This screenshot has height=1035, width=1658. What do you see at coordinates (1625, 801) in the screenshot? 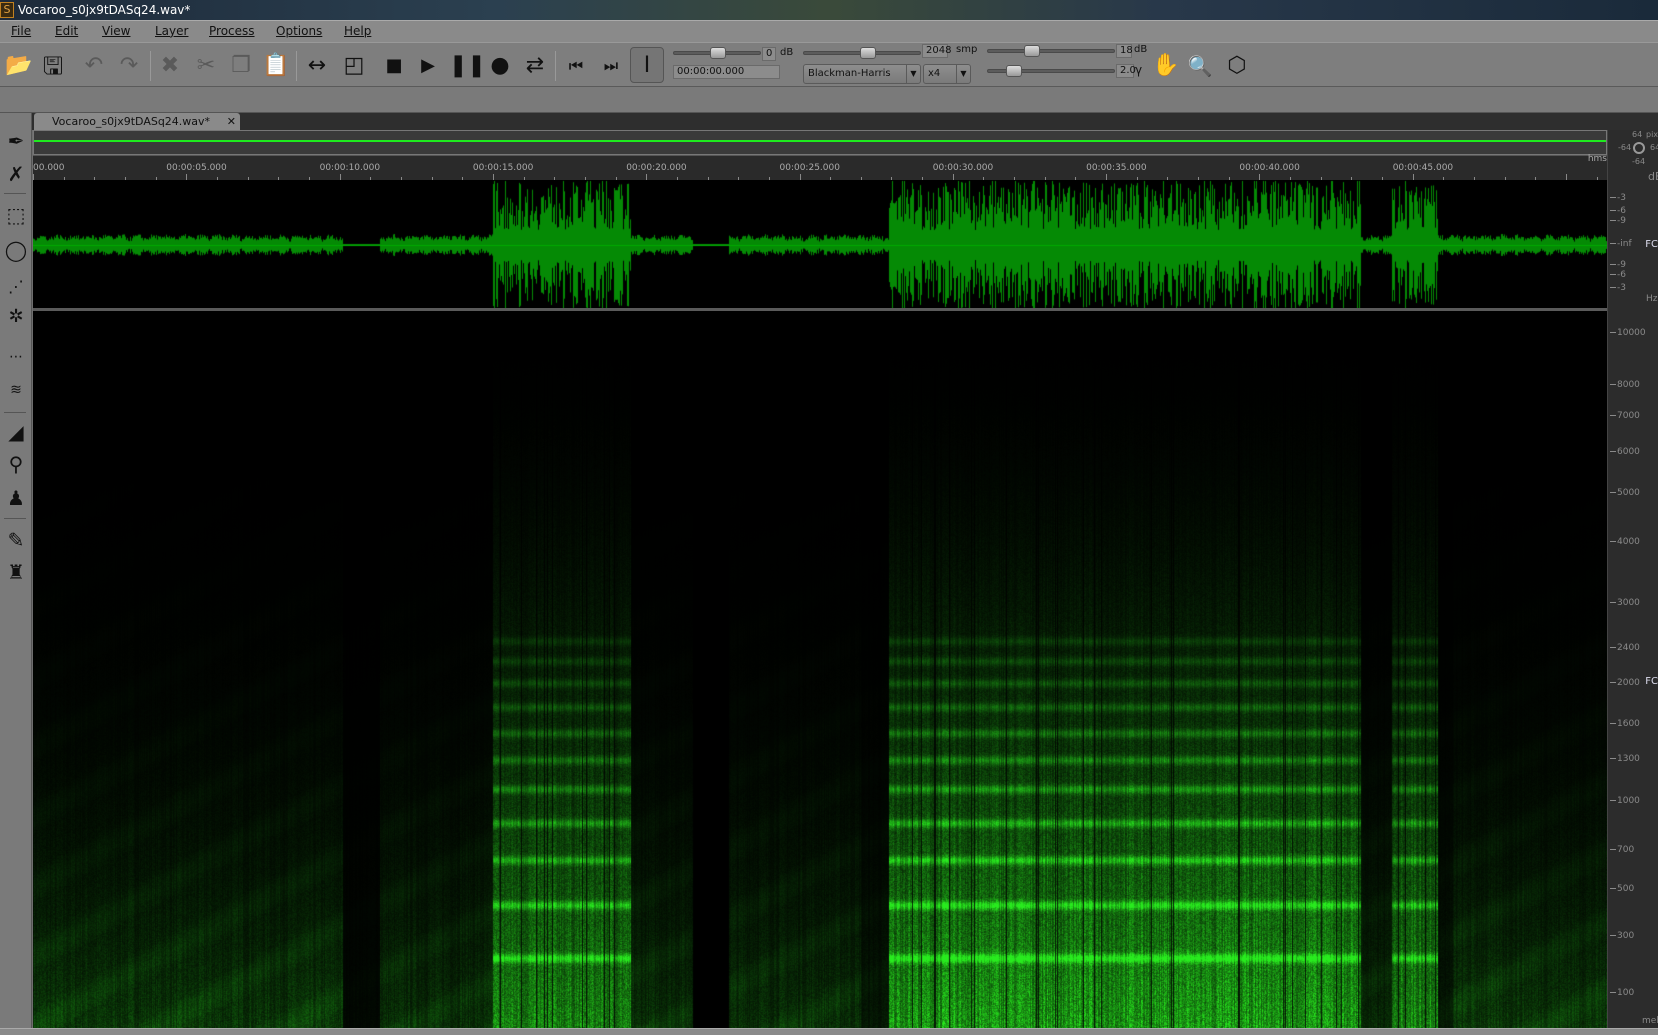
I see `hz-axis-label: 1000` at bounding box center [1625, 801].